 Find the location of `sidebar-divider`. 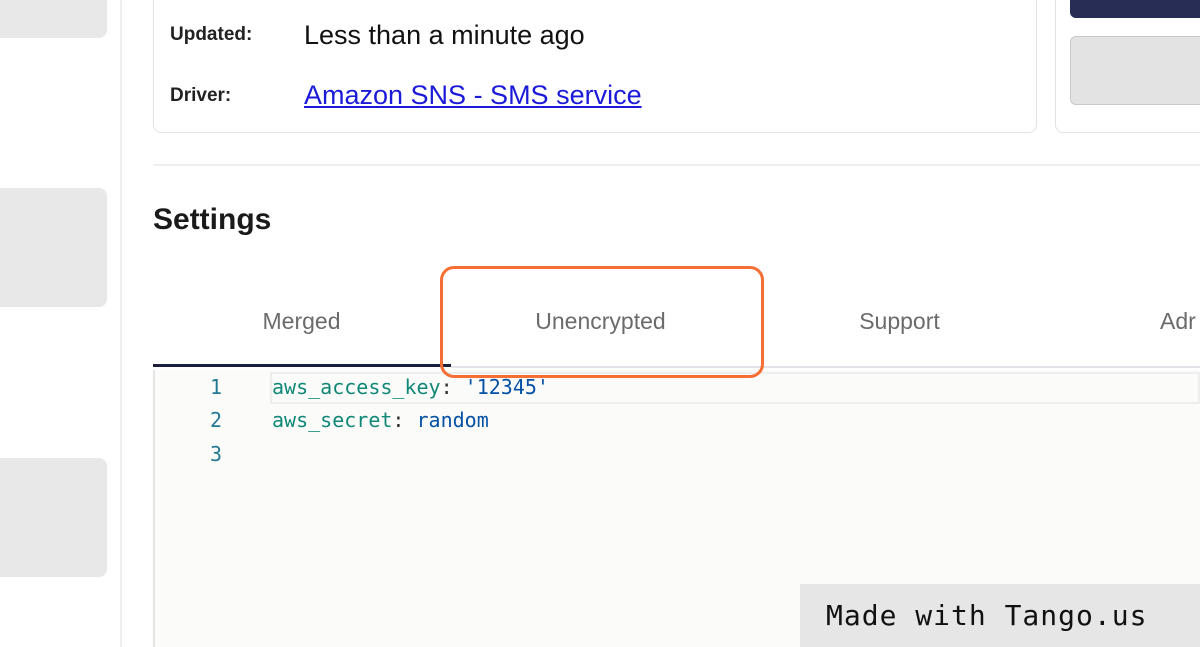

sidebar-divider is located at coordinates (121, 323).